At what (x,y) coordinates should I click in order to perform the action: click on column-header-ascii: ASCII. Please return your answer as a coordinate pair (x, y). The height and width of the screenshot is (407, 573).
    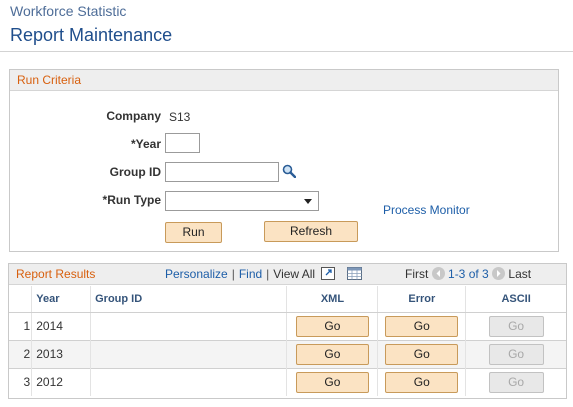
    Looking at the image, I should click on (515, 299).